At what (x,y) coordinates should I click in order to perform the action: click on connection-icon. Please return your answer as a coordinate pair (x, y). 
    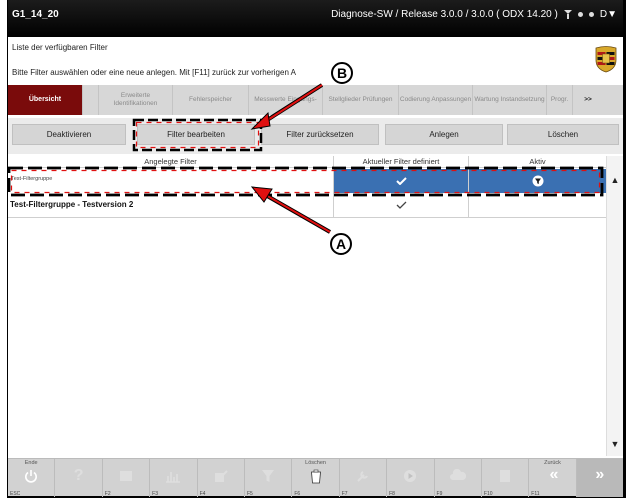
    Looking at the image, I should click on (567, 14).